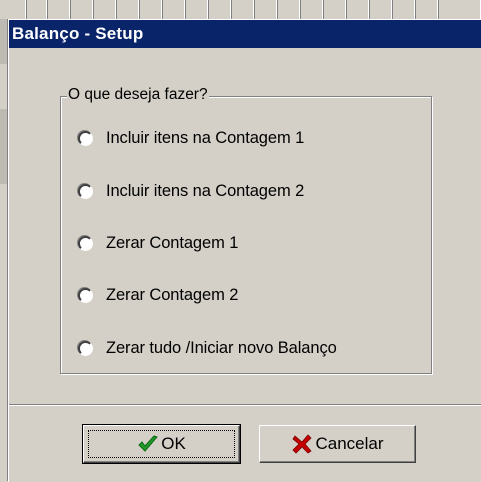  What do you see at coordinates (4, 250) in the screenshot?
I see `background-window-edge` at bounding box center [4, 250].